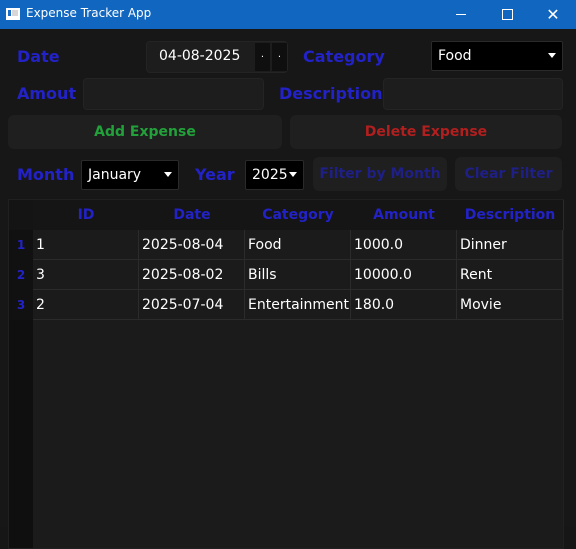  Describe the element at coordinates (215, 174) in the screenshot. I see `year-label: Year` at that location.